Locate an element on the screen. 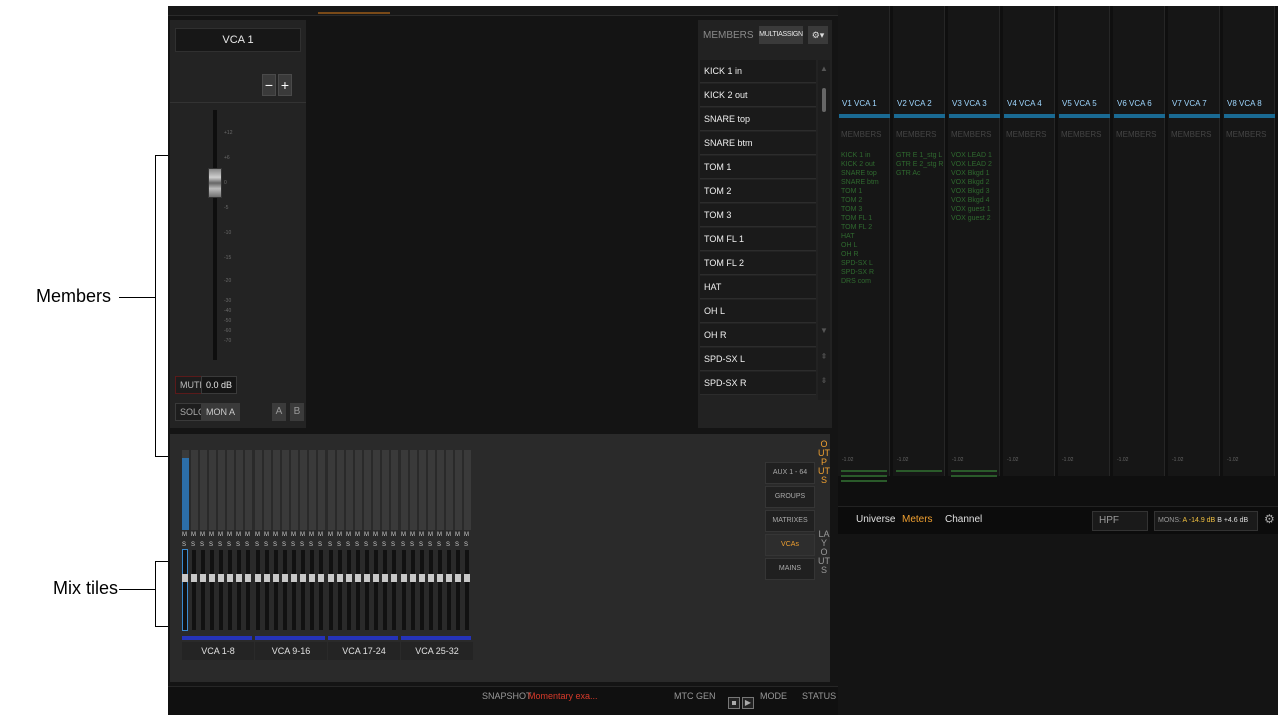 The image size is (1278, 715). member-list-item: KICK 1 in is located at coordinates (758, 71).